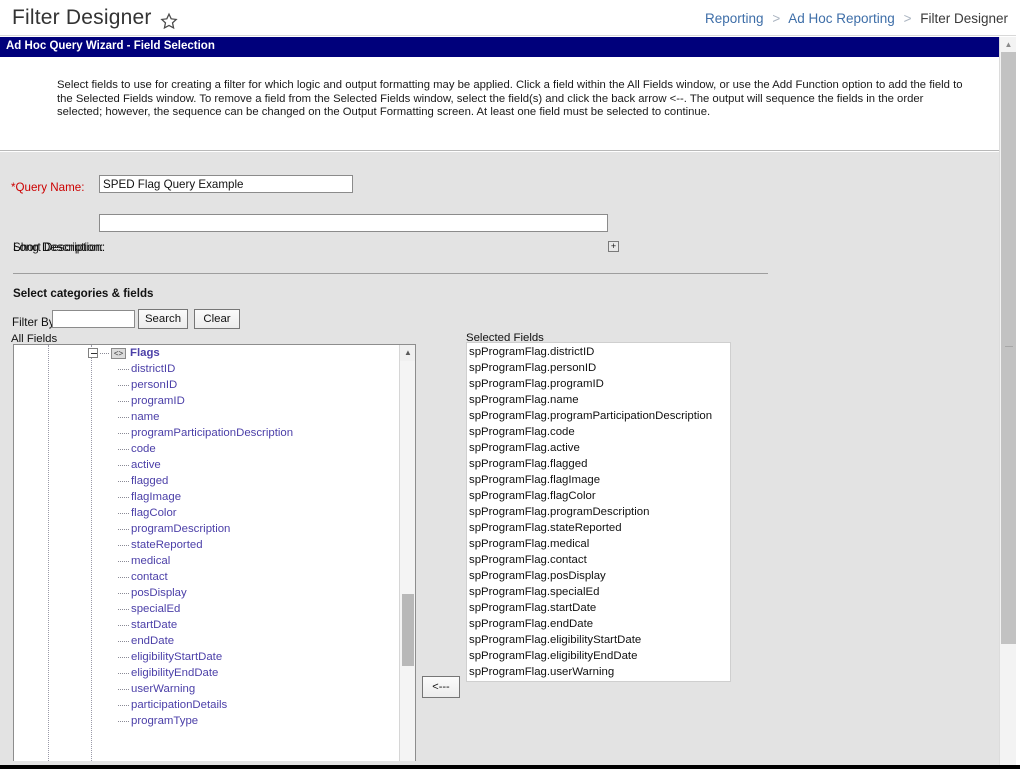  What do you see at coordinates (145, 417) in the screenshot?
I see `tree-leaf-label: name` at bounding box center [145, 417].